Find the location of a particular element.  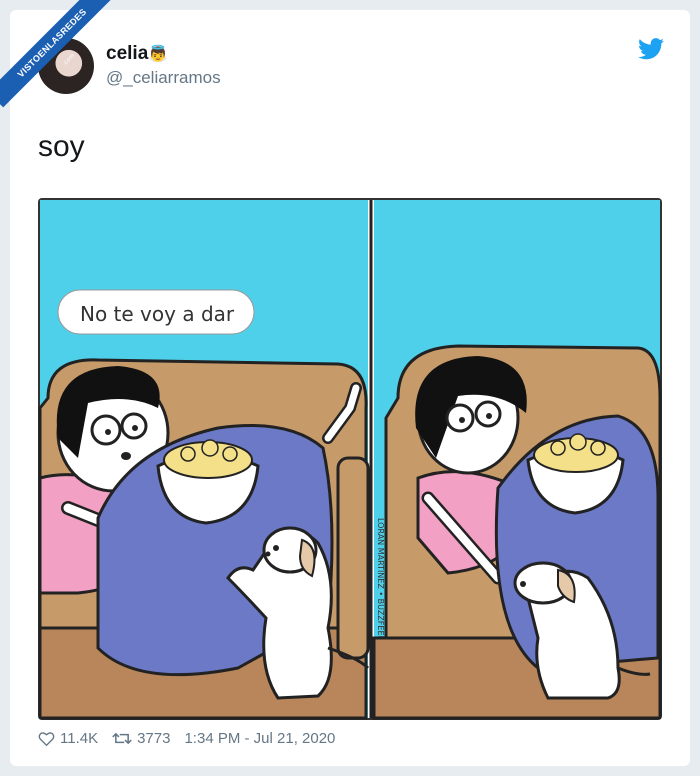

artist-signature: LORAN MARTINEZ • BUZZFEED is located at coordinates (380, 580).